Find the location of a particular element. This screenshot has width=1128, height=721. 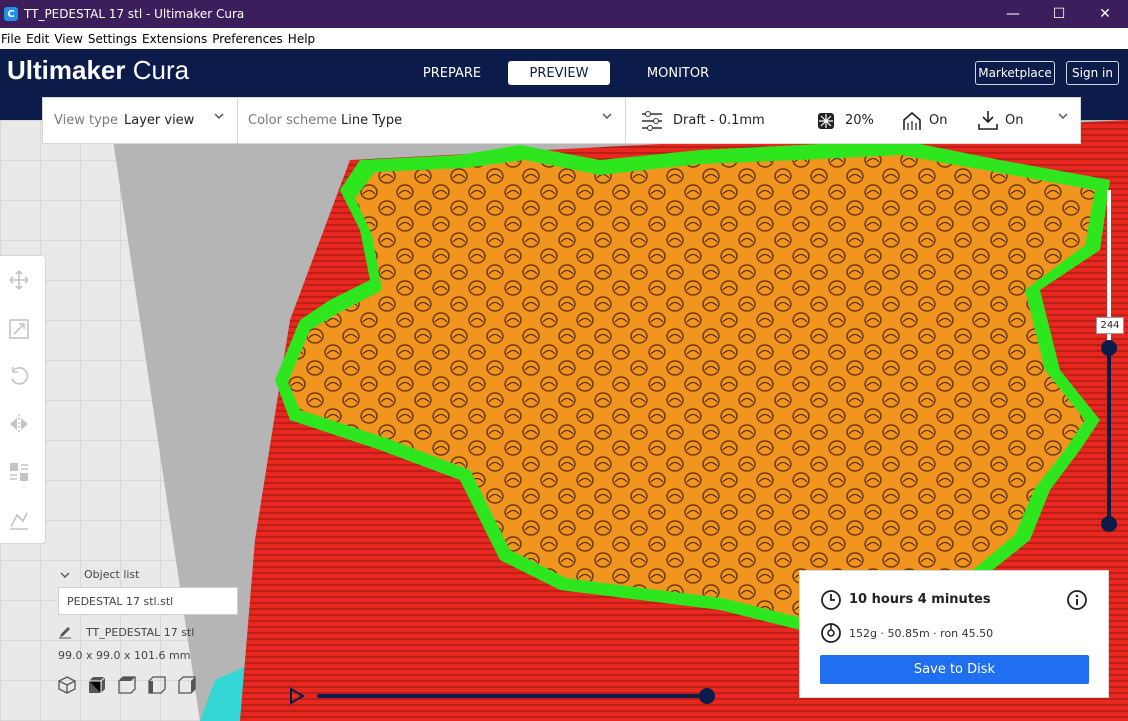

path-slider-track is located at coordinates (513, 696).